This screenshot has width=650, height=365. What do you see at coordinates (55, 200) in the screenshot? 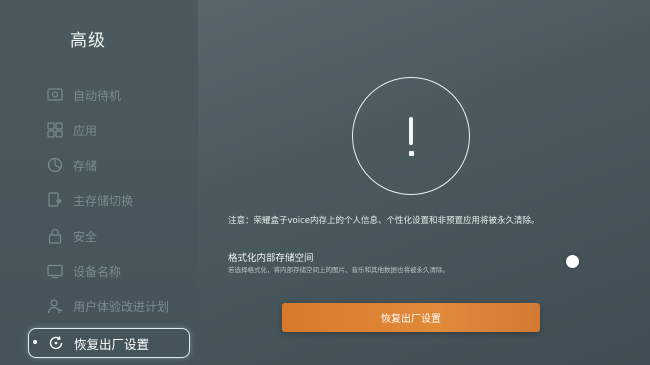
I see `storage-switch-icon` at bounding box center [55, 200].